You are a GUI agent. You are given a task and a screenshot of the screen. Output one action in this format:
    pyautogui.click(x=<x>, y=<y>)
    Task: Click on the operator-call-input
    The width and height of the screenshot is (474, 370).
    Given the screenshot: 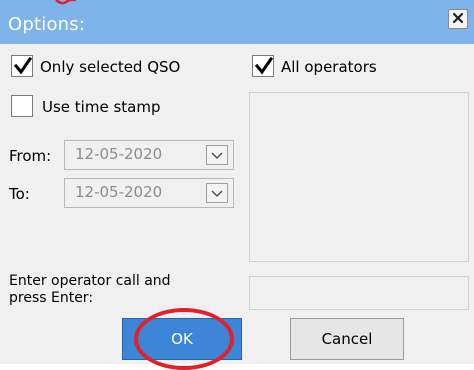 What is the action you would take?
    pyautogui.click(x=359, y=293)
    